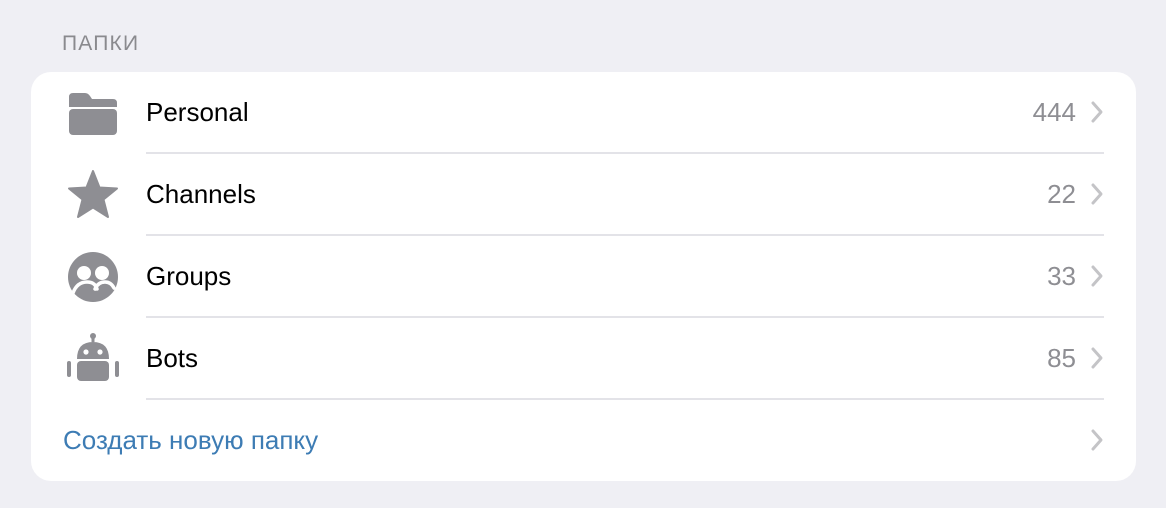 The height and width of the screenshot is (508, 1166). What do you see at coordinates (201, 194) in the screenshot?
I see `folder-label: Channels` at bounding box center [201, 194].